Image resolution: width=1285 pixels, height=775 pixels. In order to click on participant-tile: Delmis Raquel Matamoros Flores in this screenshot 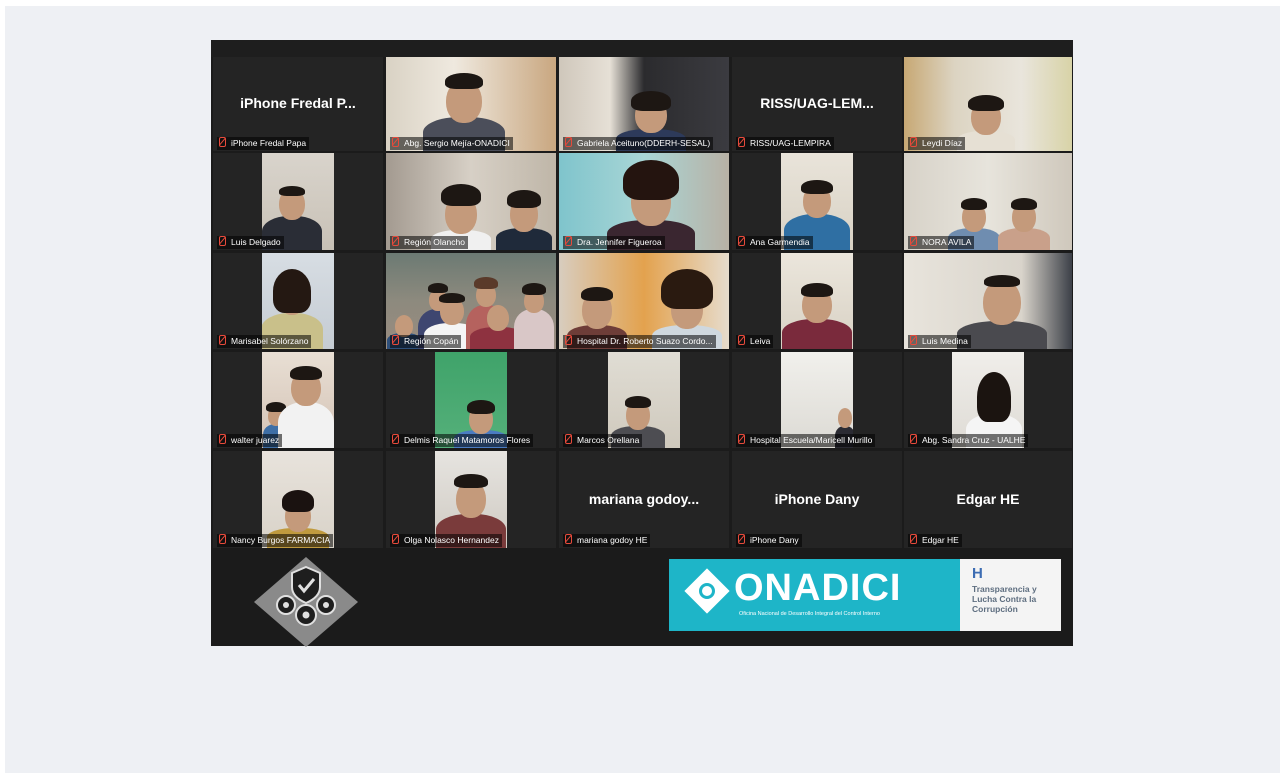, I will do `click(471, 400)`.